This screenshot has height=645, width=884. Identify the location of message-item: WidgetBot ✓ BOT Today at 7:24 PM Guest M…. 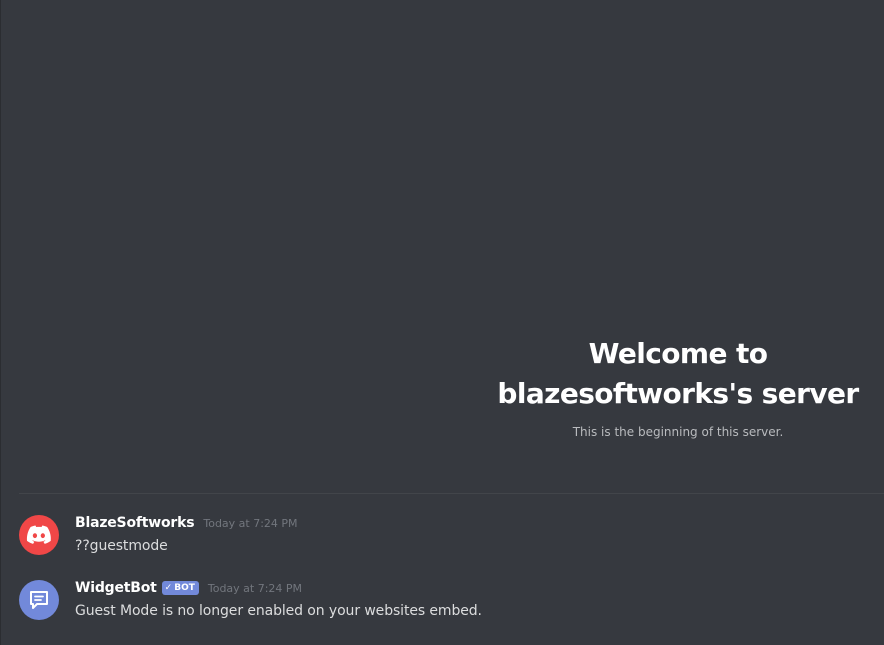
(446, 604).